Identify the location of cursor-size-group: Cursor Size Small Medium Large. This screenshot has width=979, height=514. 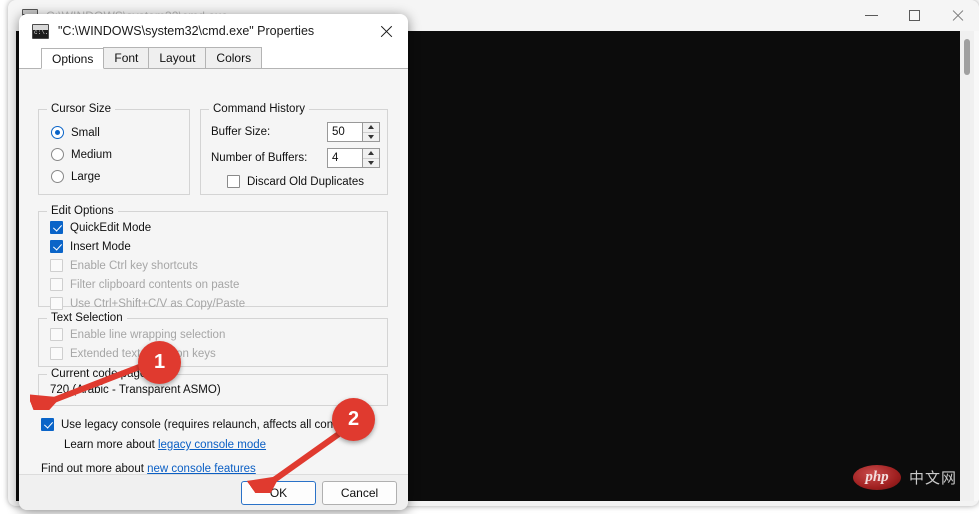
(114, 149).